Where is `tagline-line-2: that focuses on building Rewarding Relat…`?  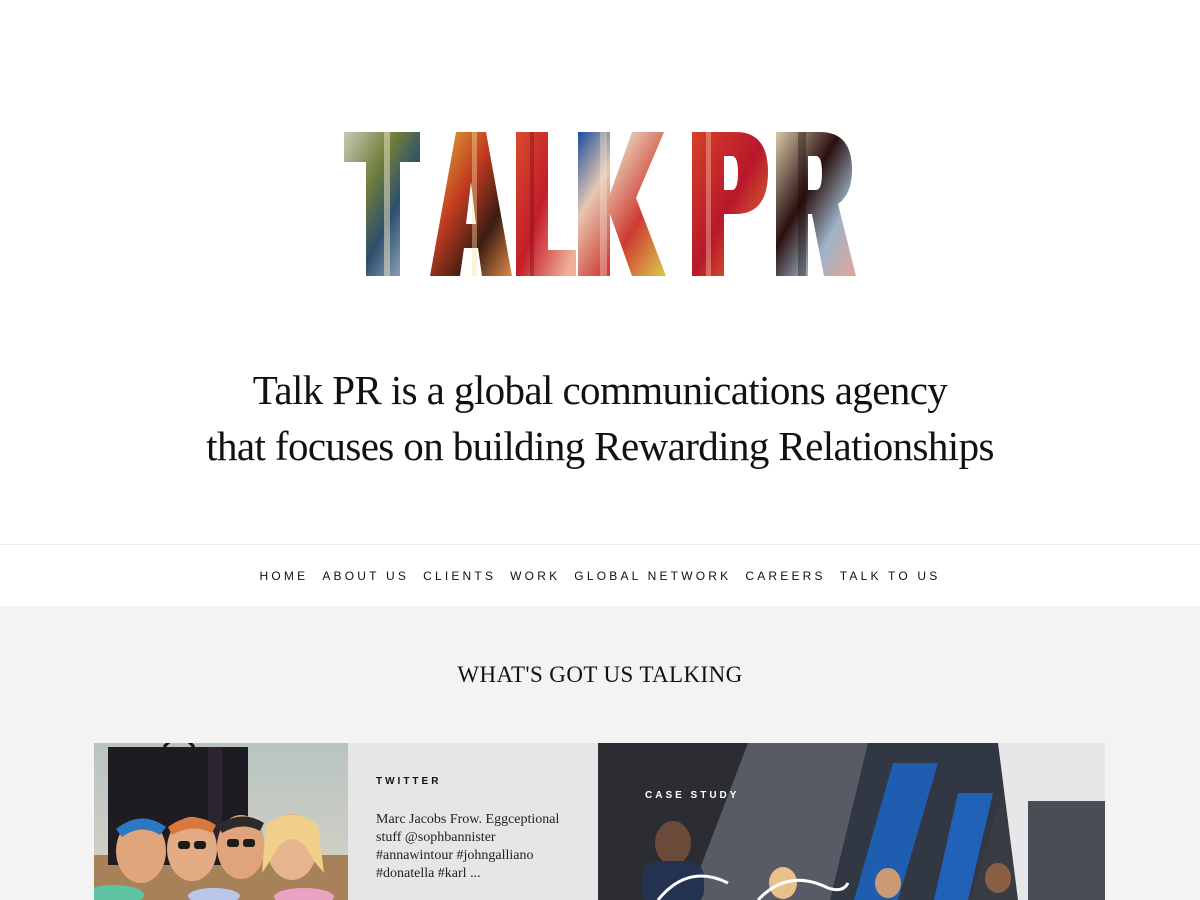
tagline-line-2: that focuses on building Rewarding Relat… is located at coordinates (600, 446).